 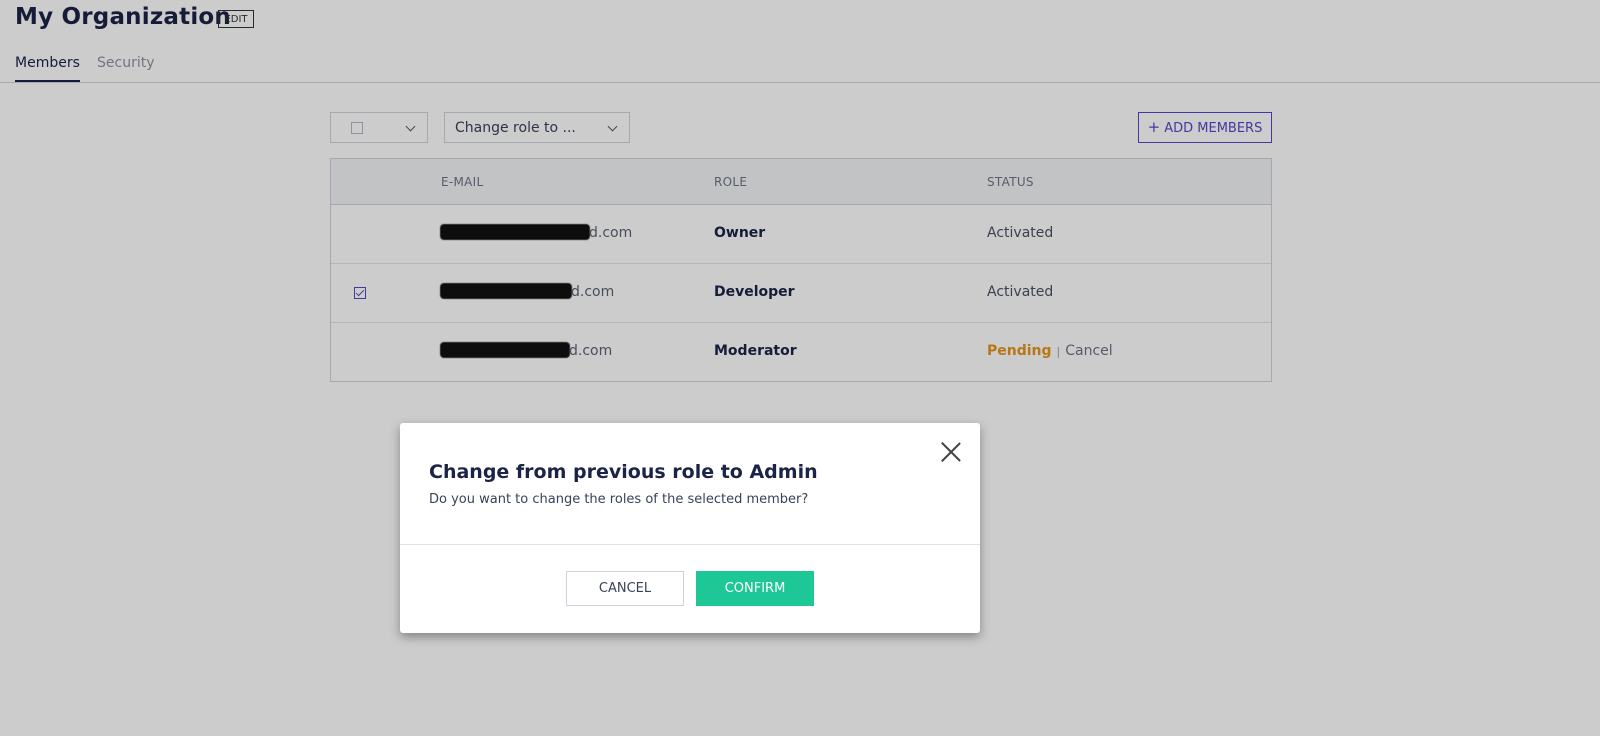 What do you see at coordinates (951, 452) in the screenshot?
I see `close-icon` at bounding box center [951, 452].